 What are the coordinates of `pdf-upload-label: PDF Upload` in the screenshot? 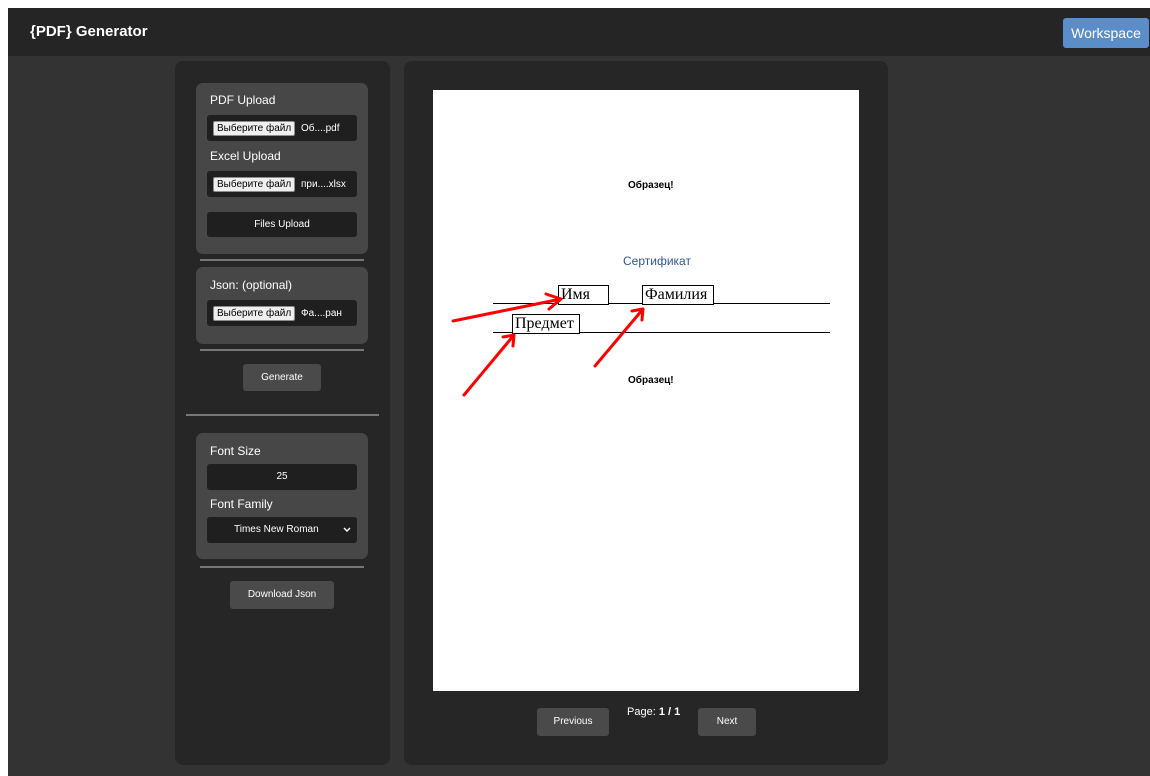 It's located at (243, 100).